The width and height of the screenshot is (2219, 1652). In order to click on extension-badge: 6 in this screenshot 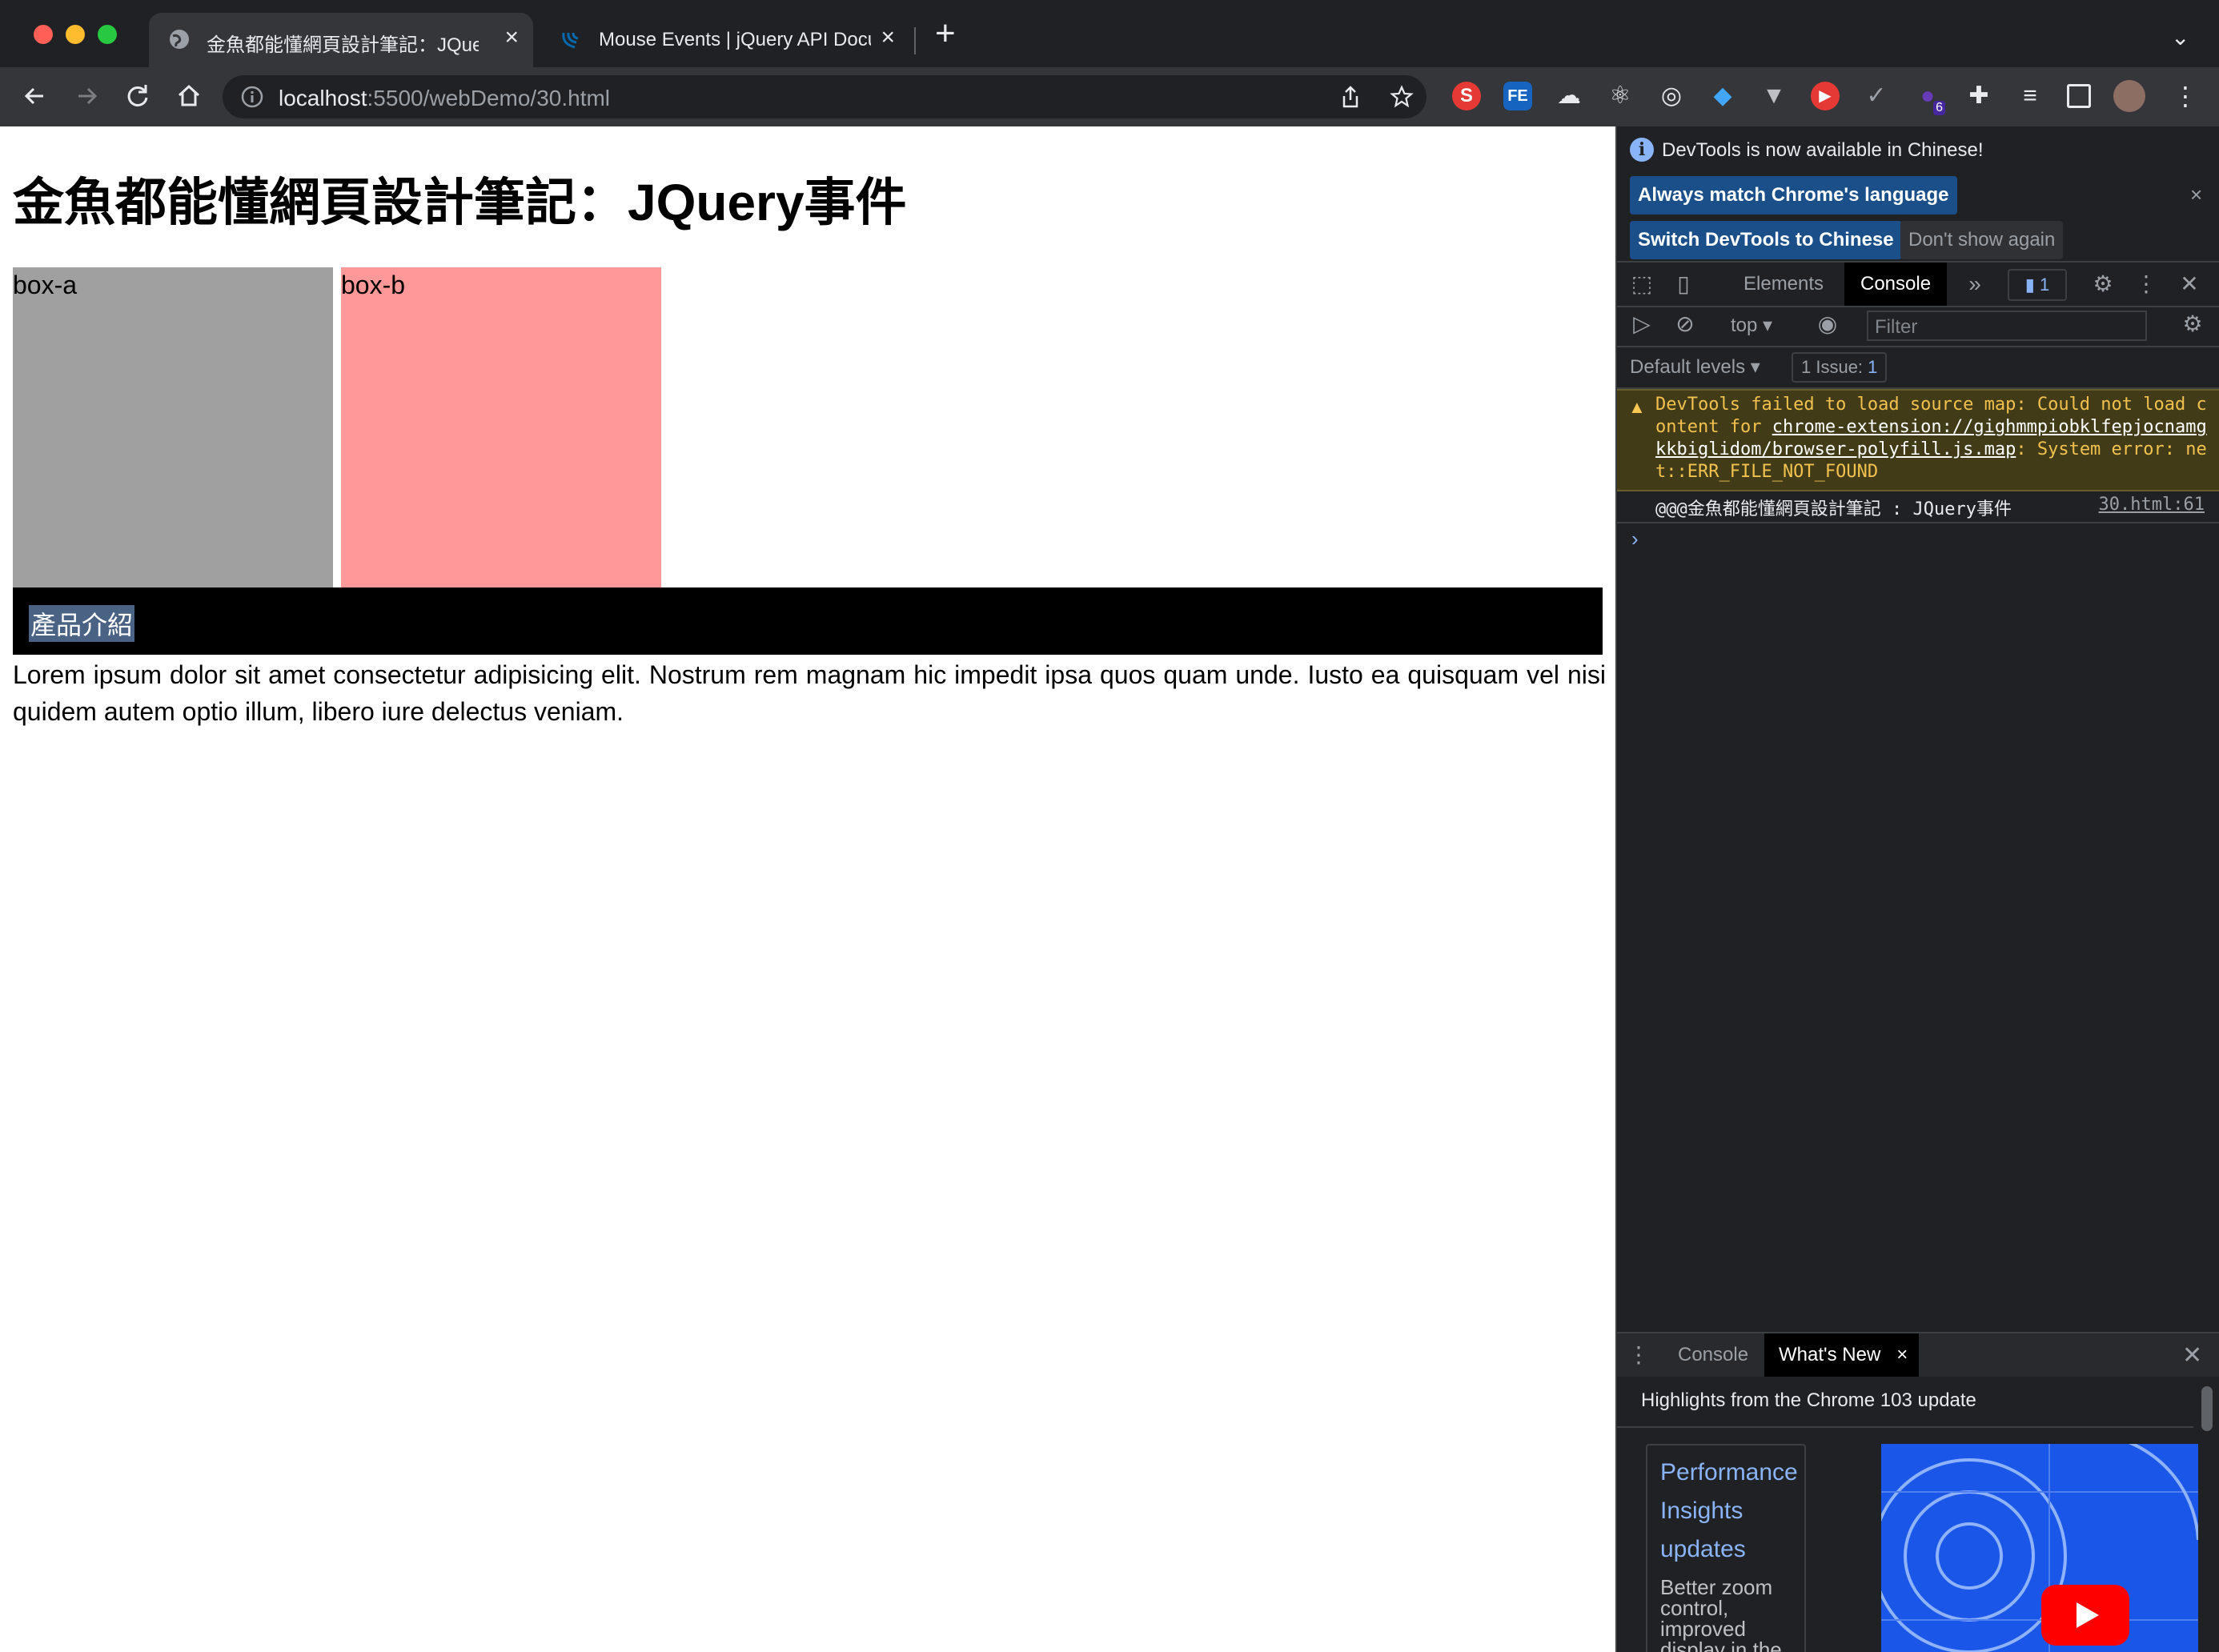, I will do `click(1939, 108)`.